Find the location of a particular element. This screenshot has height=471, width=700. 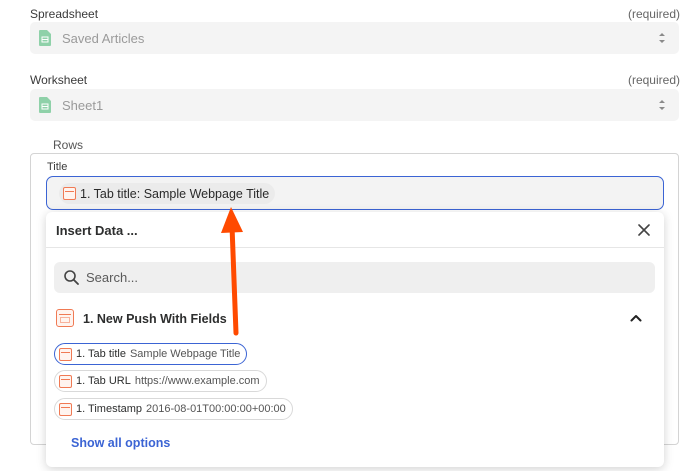

spreadsheet-label: Spreadsheet is located at coordinates (64, 14).